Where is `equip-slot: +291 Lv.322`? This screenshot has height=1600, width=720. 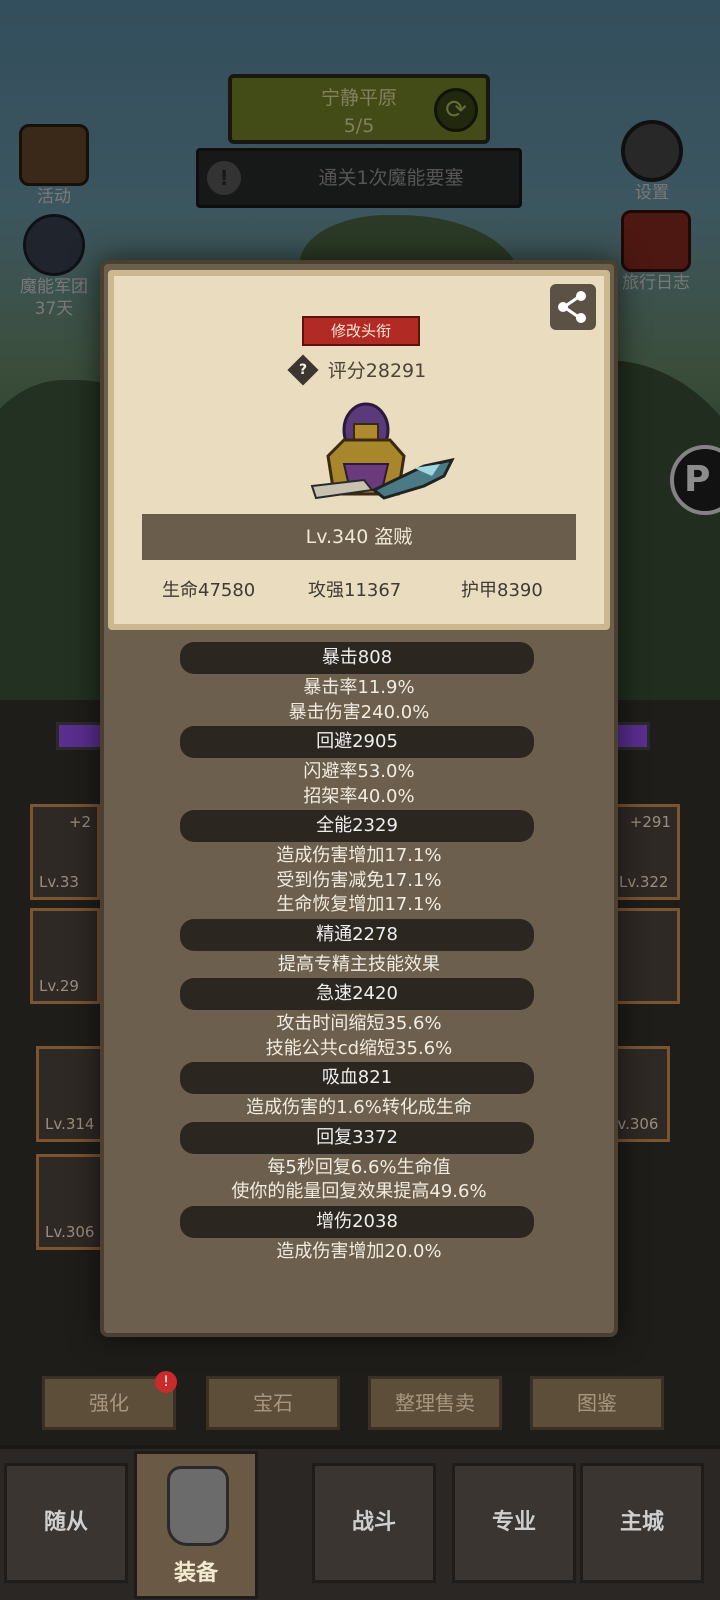 equip-slot: +291 Lv.322 is located at coordinates (645, 852).